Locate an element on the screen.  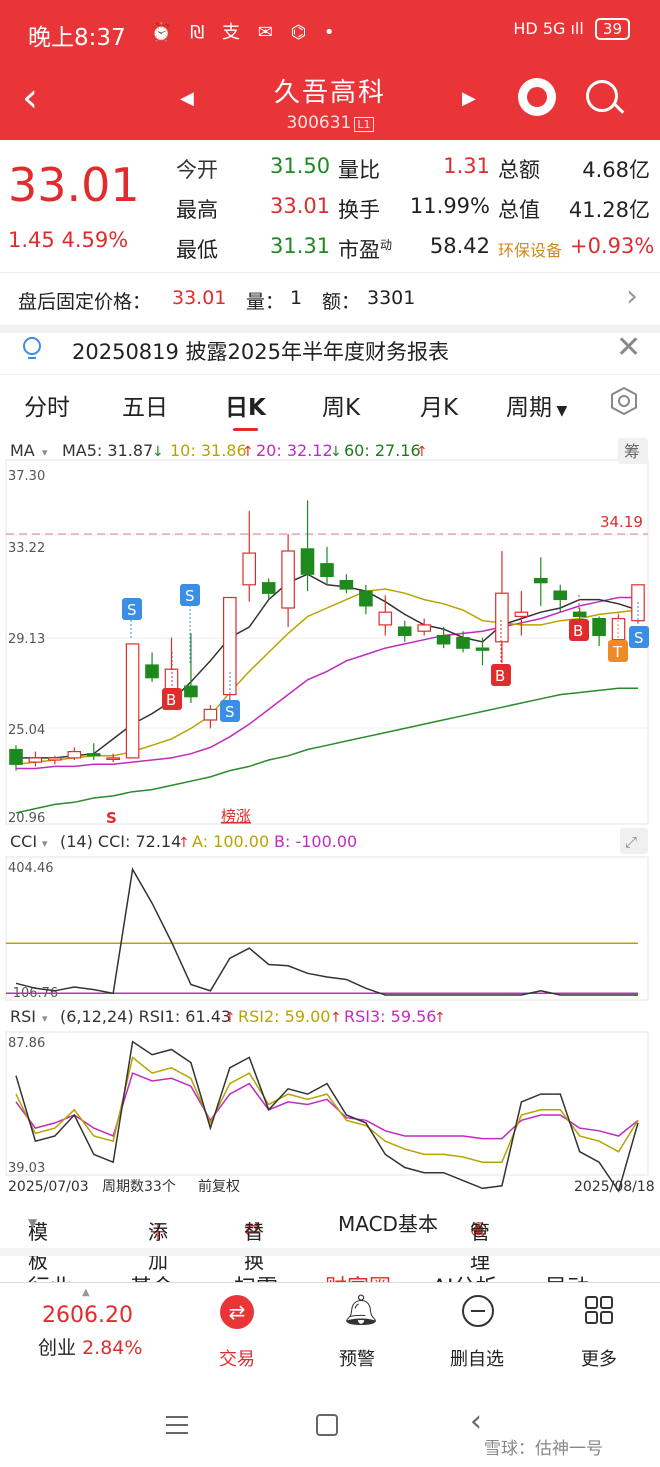
cci-b: B: -100.00 is located at coordinates (315, 841).